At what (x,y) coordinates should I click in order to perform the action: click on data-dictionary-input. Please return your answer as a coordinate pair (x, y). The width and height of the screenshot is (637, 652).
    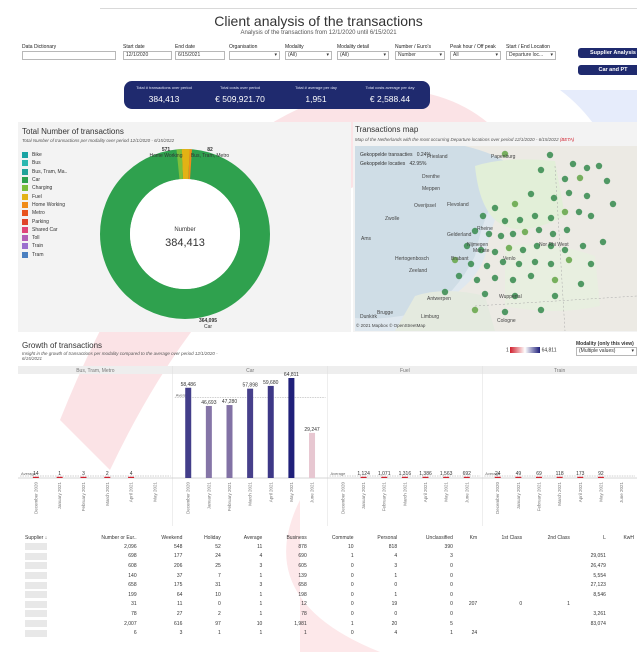
    Looking at the image, I should click on (69, 55).